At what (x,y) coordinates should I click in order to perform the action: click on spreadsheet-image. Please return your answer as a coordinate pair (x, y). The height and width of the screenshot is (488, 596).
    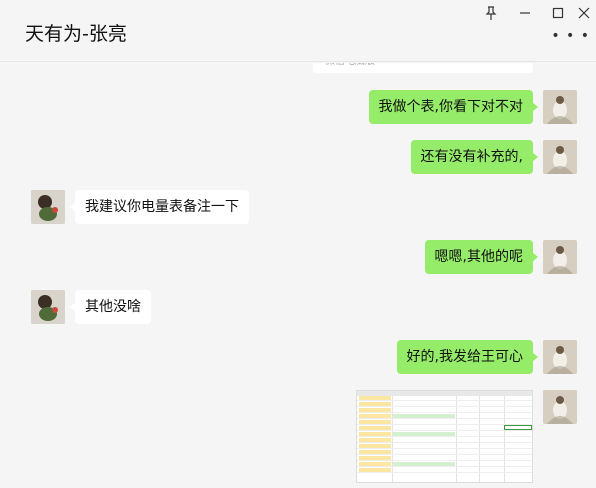
    Looking at the image, I should click on (444, 436).